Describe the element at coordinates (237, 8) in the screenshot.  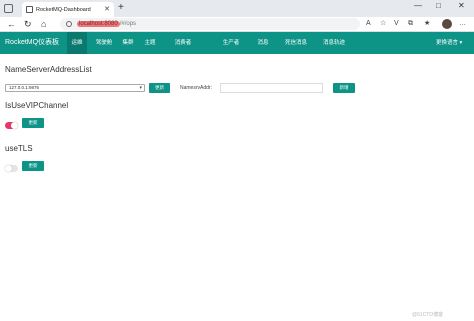
I see `browser-tab-strip: RocketMQ-Dashboard ✕ + — □ ✕` at that location.